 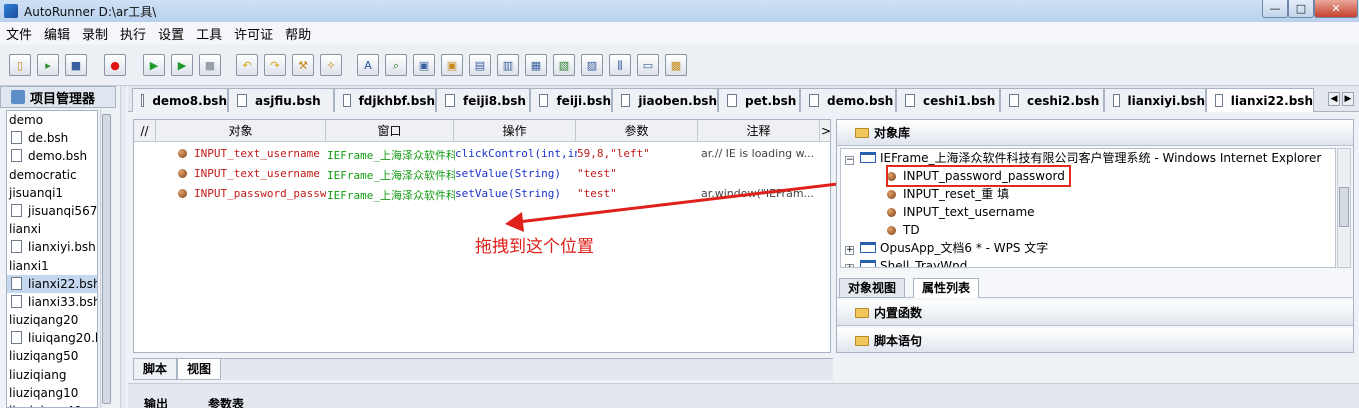 What do you see at coordinates (536, 65) in the screenshot?
I see `tool-icon-5: ▦` at bounding box center [536, 65].